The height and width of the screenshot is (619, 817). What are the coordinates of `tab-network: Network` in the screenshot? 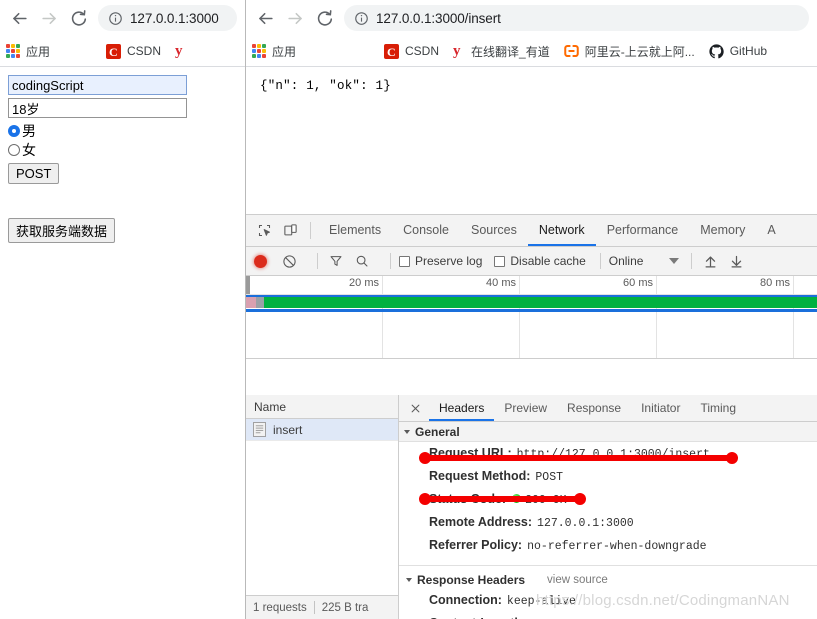 It's located at (561, 230).